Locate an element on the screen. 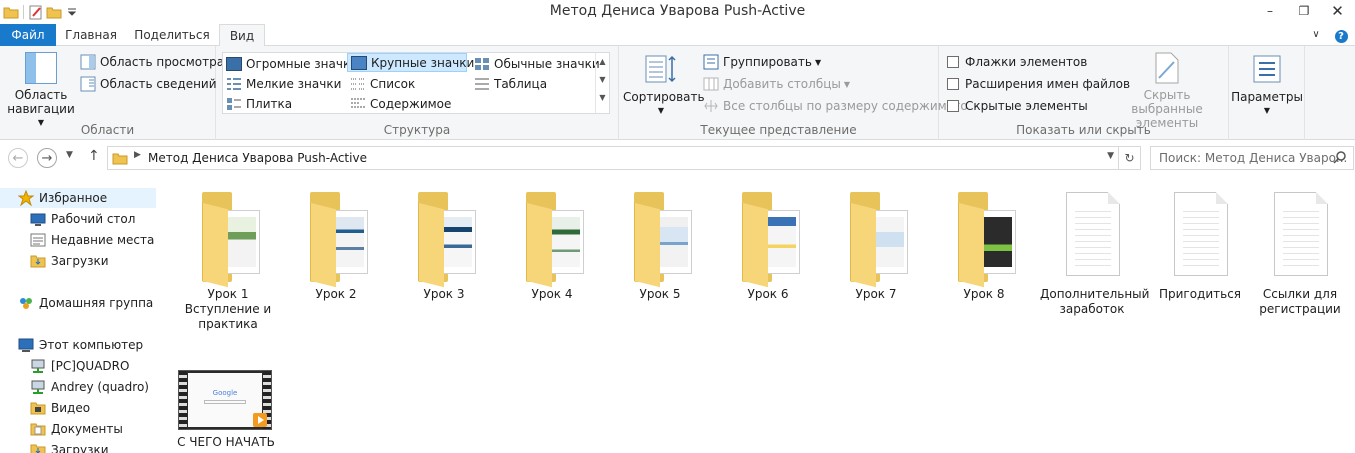  layout-extra-large: Огромные значки is located at coordinates (290, 63).